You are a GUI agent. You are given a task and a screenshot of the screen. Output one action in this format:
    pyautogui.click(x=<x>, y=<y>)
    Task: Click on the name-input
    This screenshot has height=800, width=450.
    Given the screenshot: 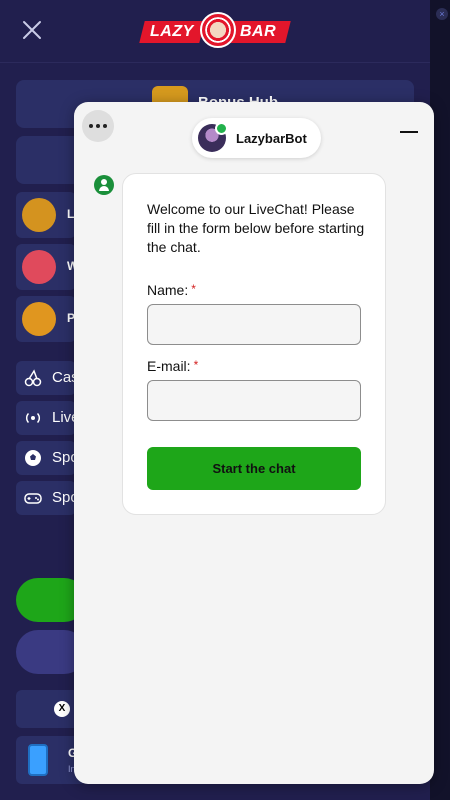 What is the action you would take?
    pyautogui.click(x=254, y=324)
    